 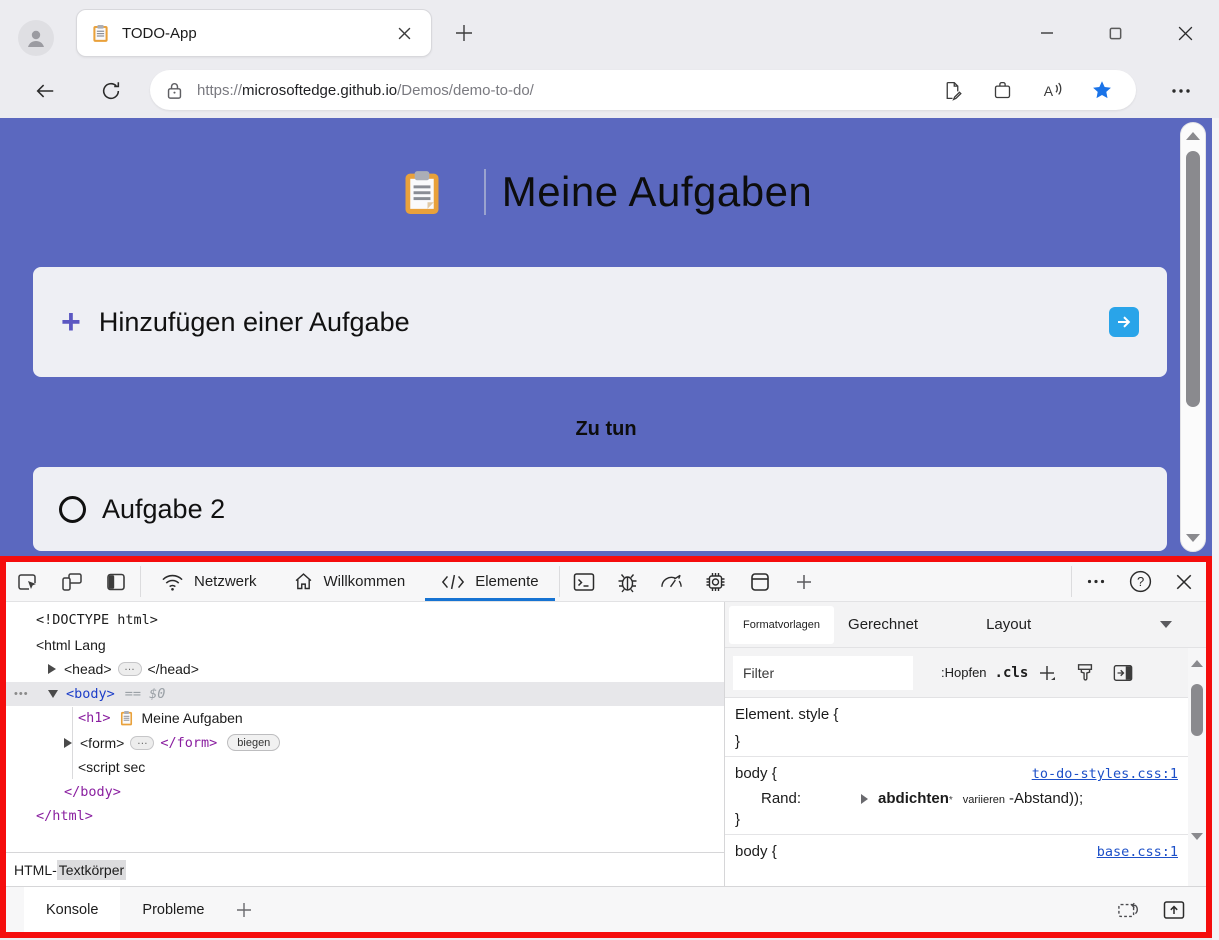 What do you see at coordinates (1047, 33) in the screenshot?
I see `window-minimize-button` at bounding box center [1047, 33].